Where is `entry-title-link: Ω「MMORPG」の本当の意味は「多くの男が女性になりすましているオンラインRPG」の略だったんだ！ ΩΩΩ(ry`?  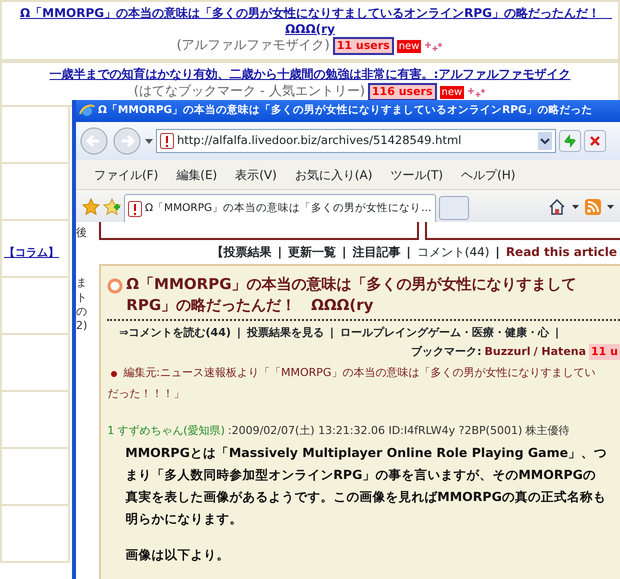
entry-title-link: Ω「MMORPG」の本当の意味は「多くの男が女性になりすましているオンラインRPG」の略だったんだ！ ΩΩΩ(ry is located at coordinates (310, 22).